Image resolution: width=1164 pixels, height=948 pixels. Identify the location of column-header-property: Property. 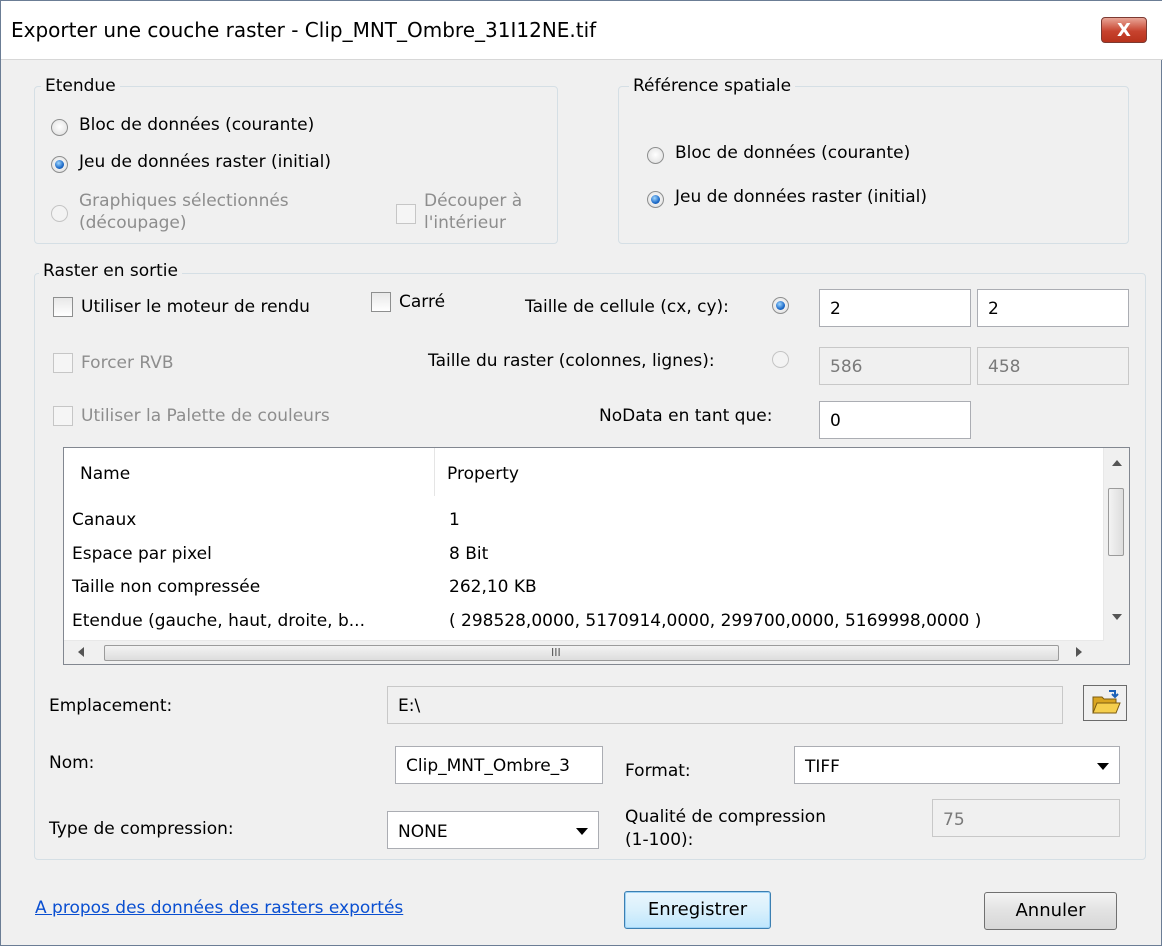
(483, 474).